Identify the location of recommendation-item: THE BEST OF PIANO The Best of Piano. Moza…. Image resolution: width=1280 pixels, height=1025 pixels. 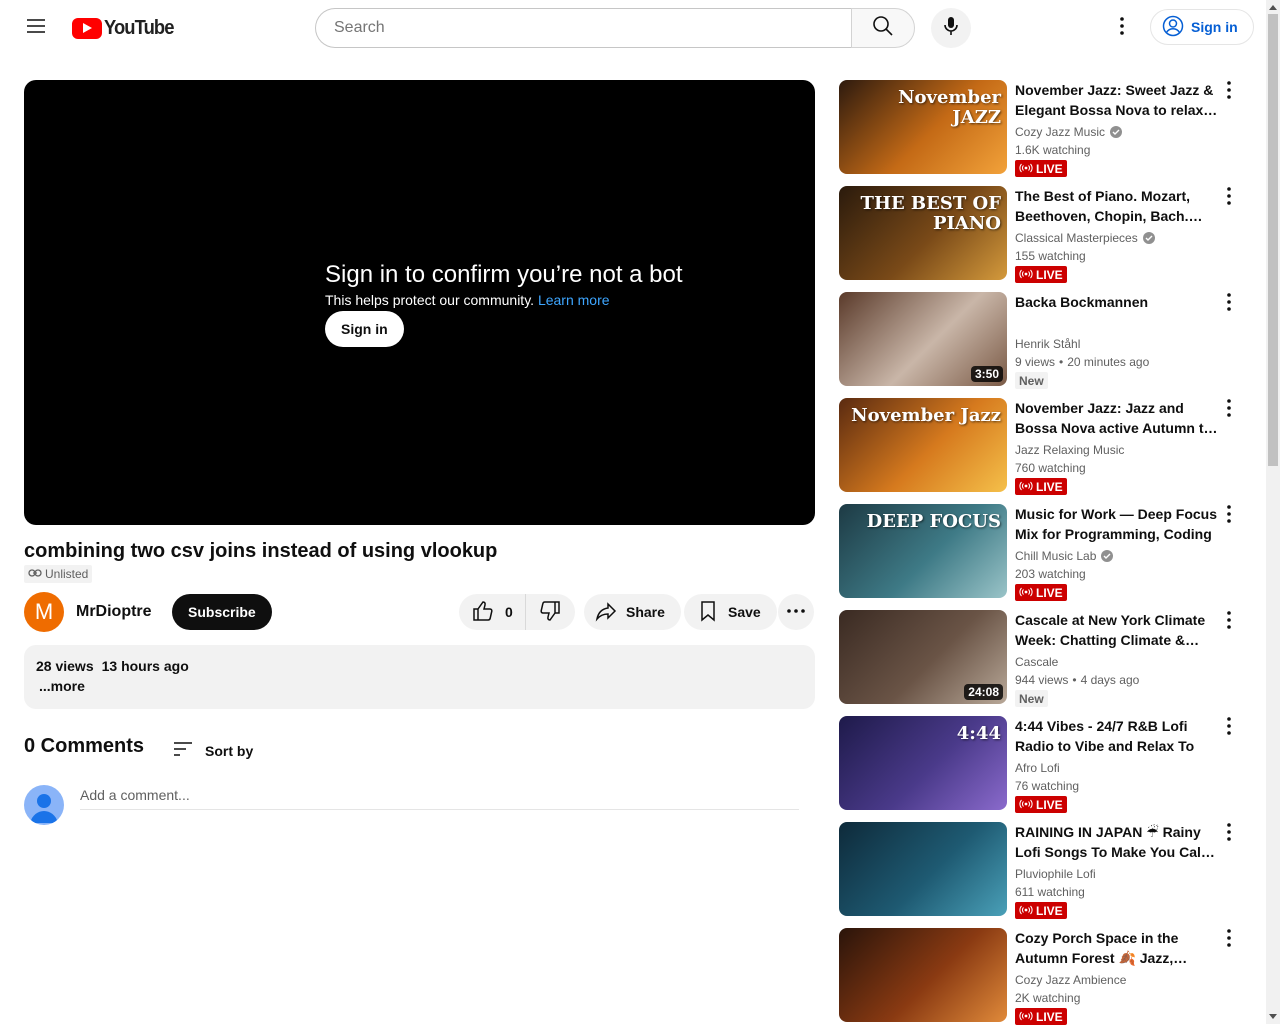
(1044, 234).